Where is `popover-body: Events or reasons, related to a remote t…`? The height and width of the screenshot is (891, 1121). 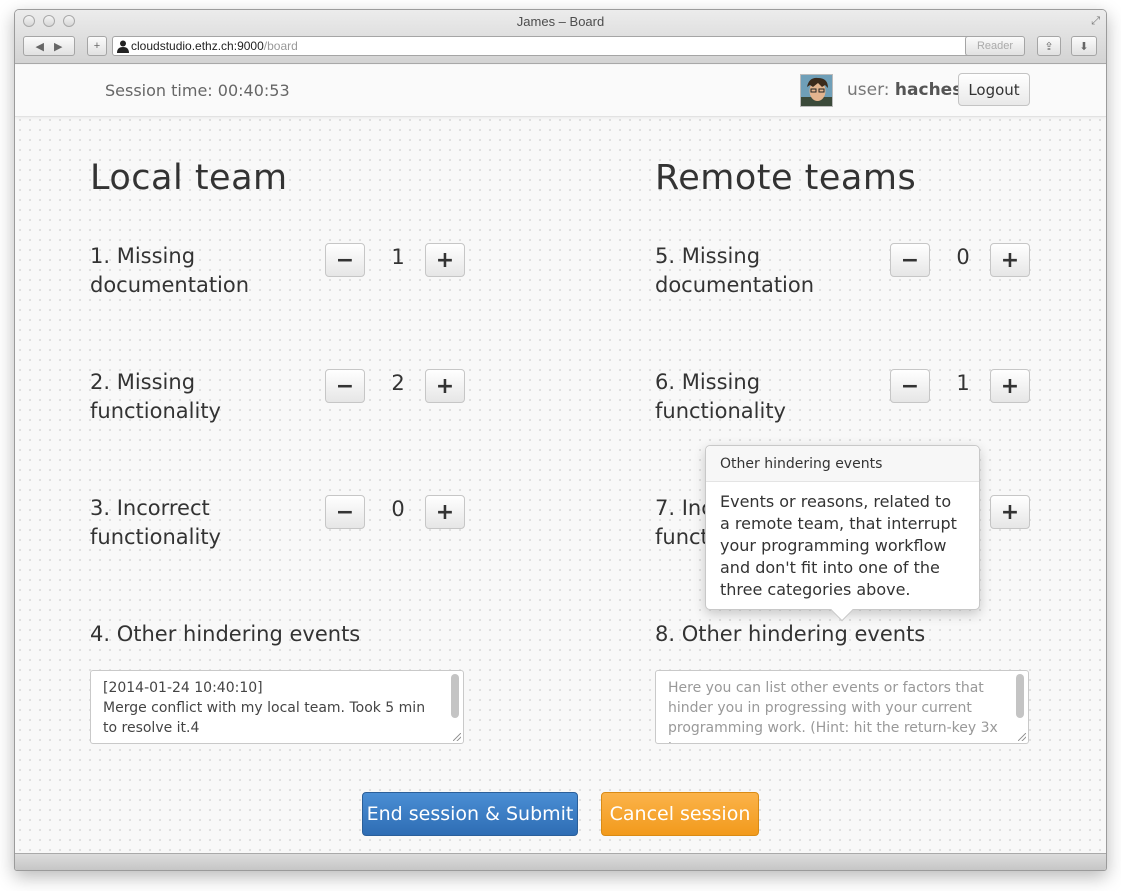
popover-body: Events or reasons, related to a remote t… is located at coordinates (838, 545).